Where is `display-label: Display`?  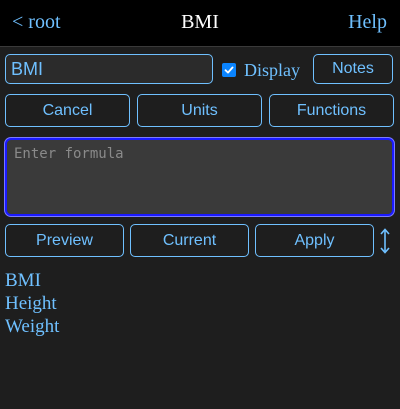 display-label: Display is located at coordinates (272, 69).